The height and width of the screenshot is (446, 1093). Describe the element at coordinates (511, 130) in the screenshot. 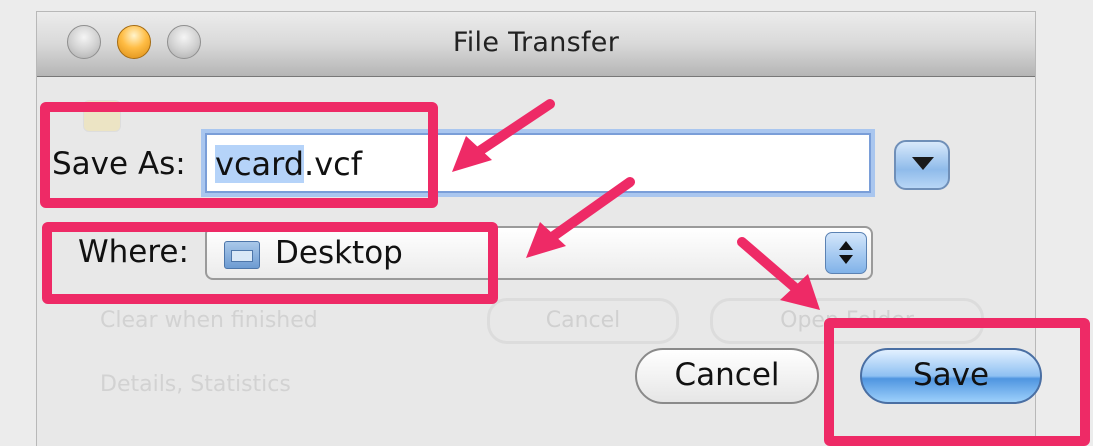

I see `arrow-to-save-as` at that location.